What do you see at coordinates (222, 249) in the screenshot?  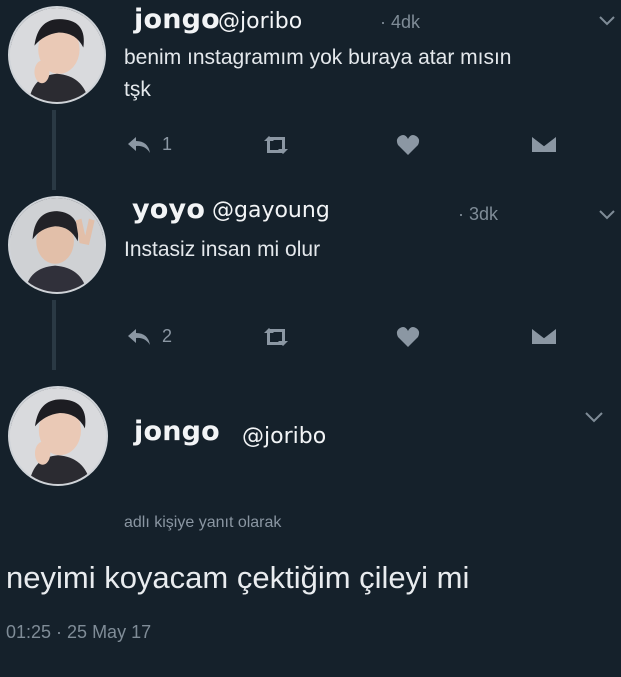 I see `tweet-text: Instasiz insan mi olur` at bounding box center [222, 249].